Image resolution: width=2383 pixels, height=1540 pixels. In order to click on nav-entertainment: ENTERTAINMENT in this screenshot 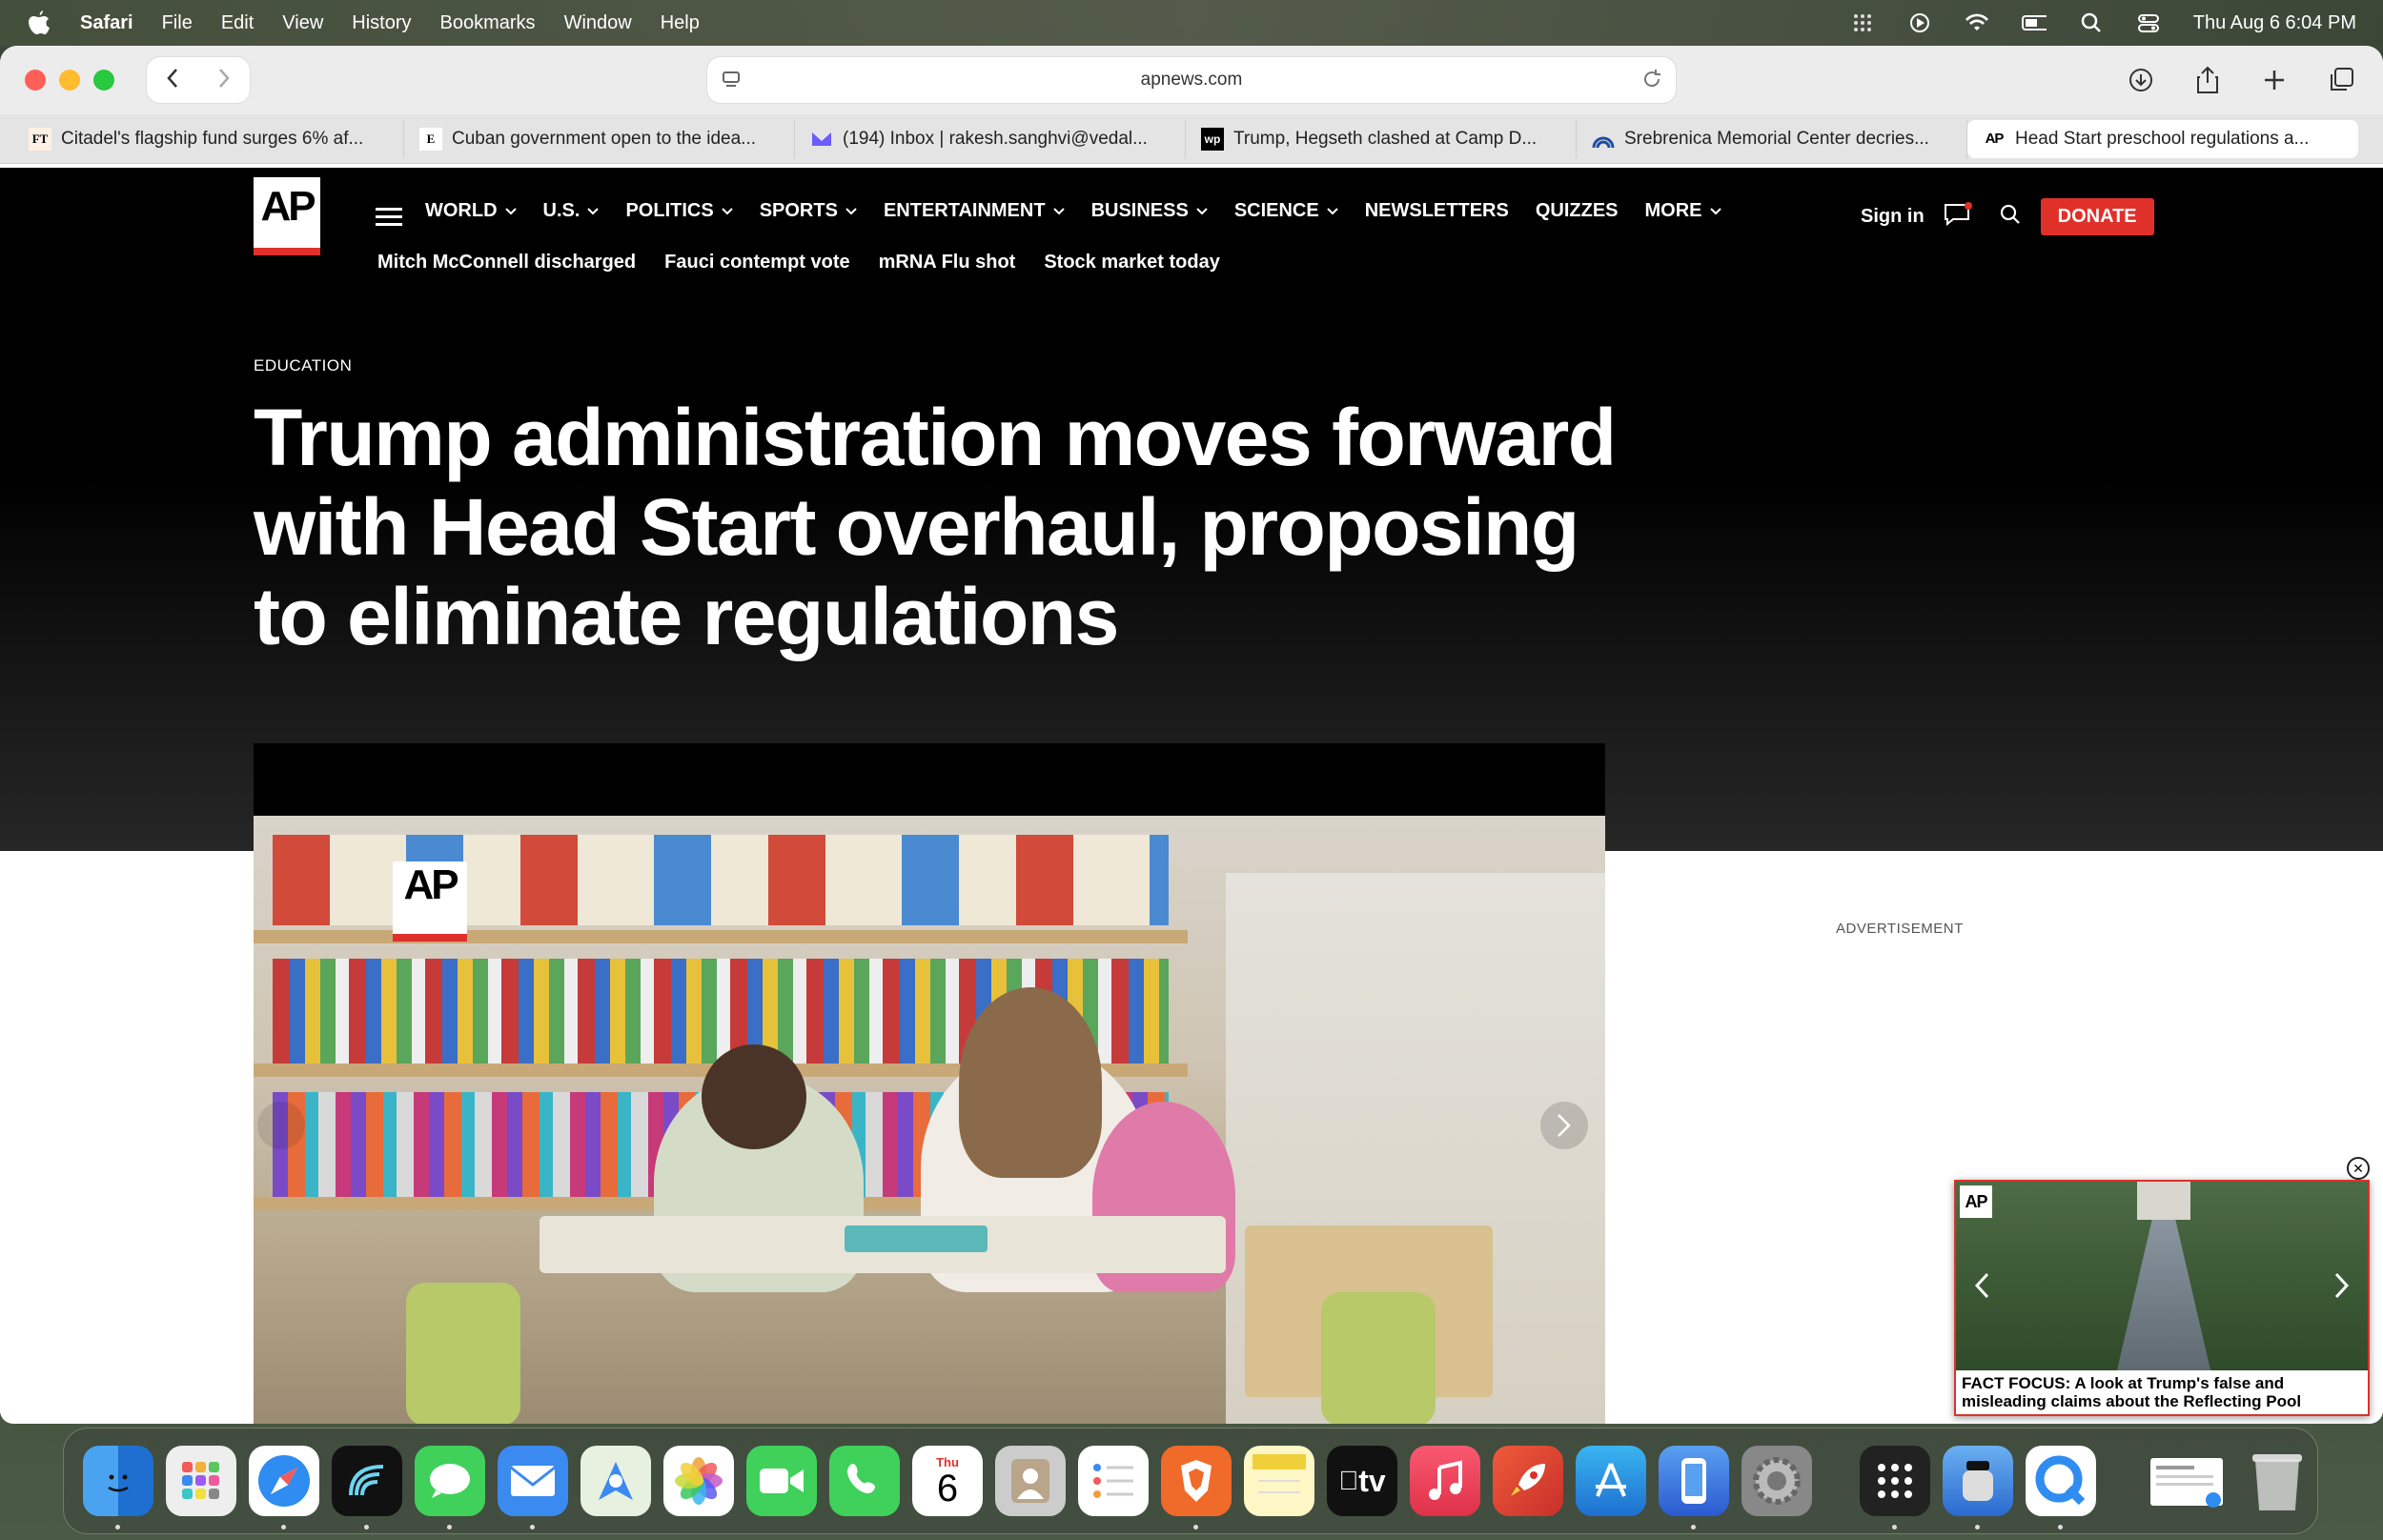, I will do `click(975, 211)`.